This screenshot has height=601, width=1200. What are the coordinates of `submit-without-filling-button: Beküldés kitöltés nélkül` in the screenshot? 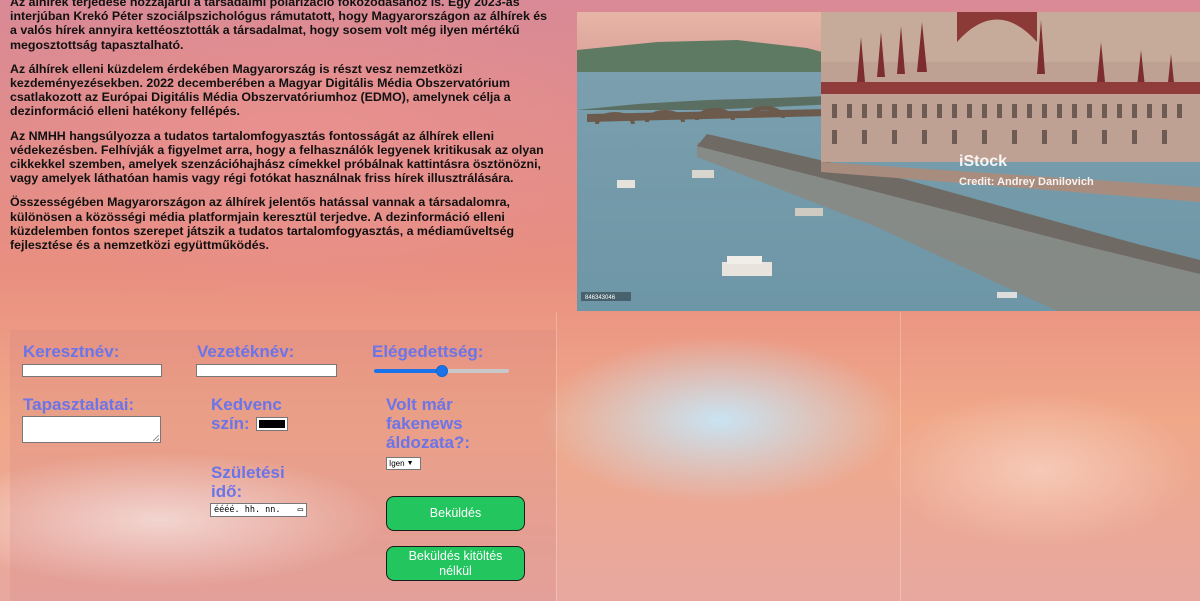 It's located at (455, 563).